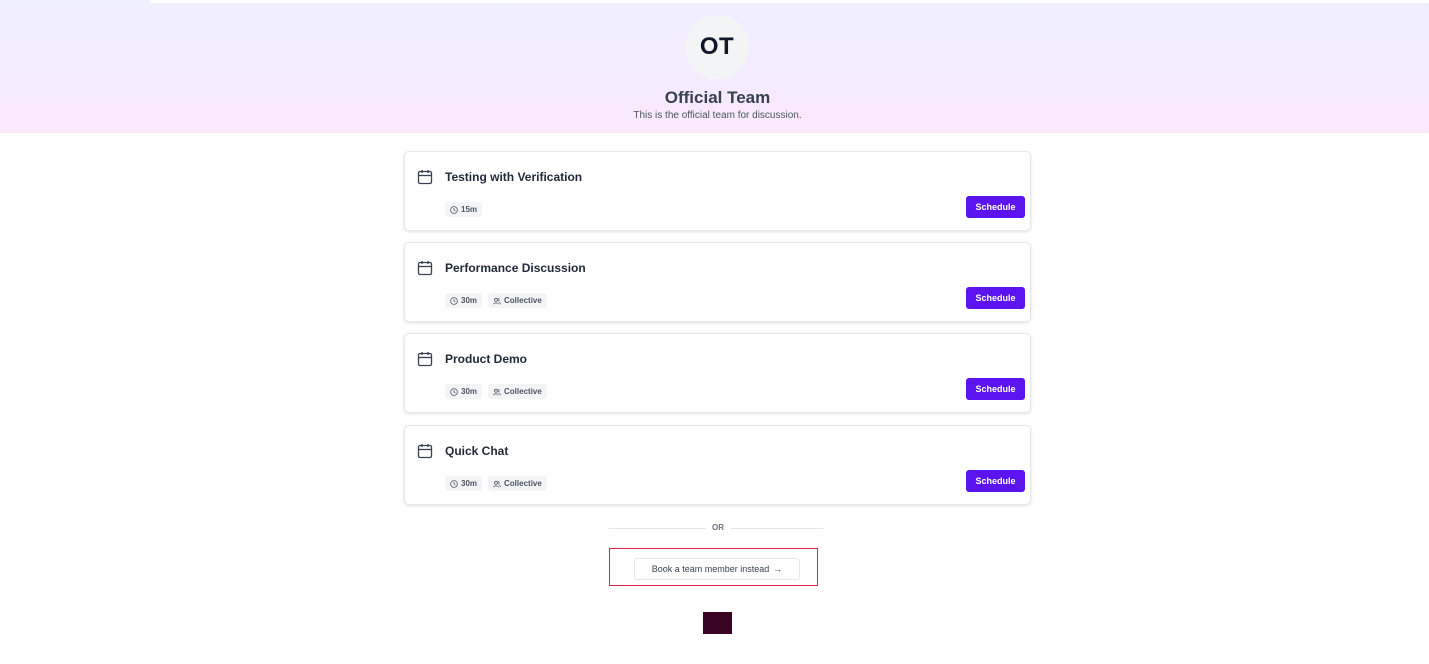 This screenshot has width=1429, height=664. I want to click on book-team-member-label: Book a team member instead, so click(710, 569).